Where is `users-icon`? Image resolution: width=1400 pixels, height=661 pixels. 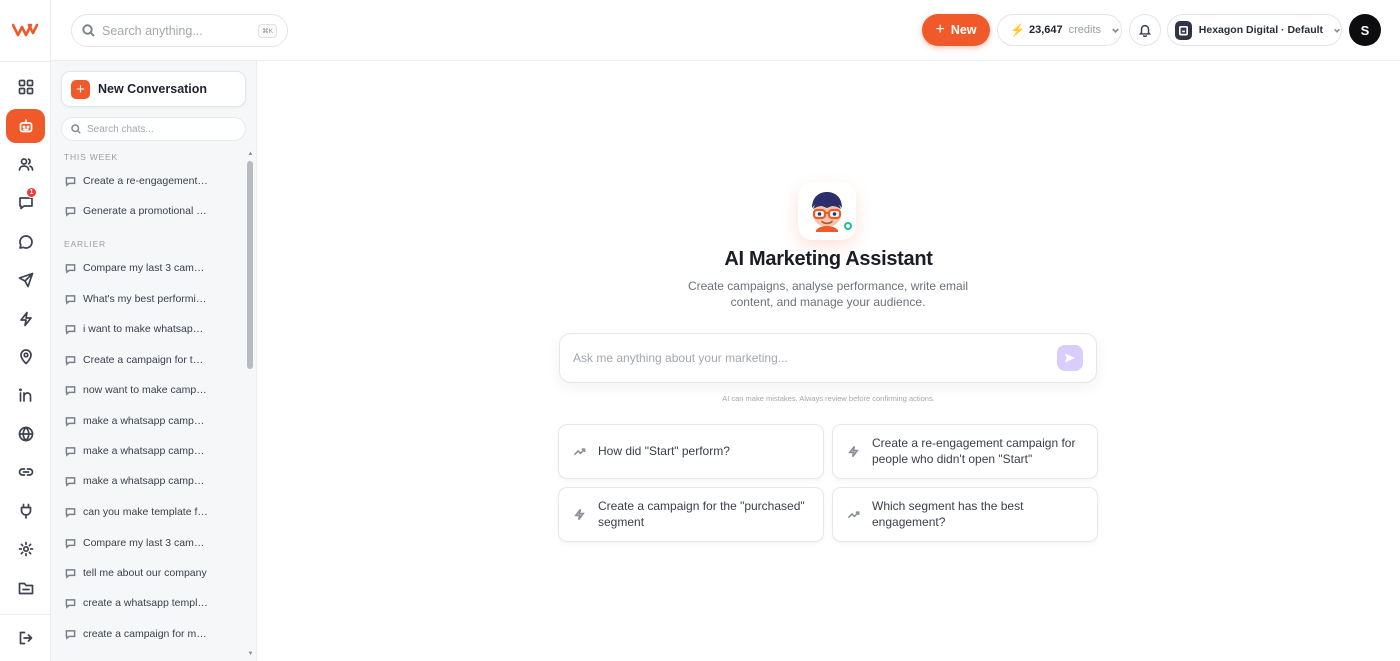 users-icon is located at coordinates (25, 164).